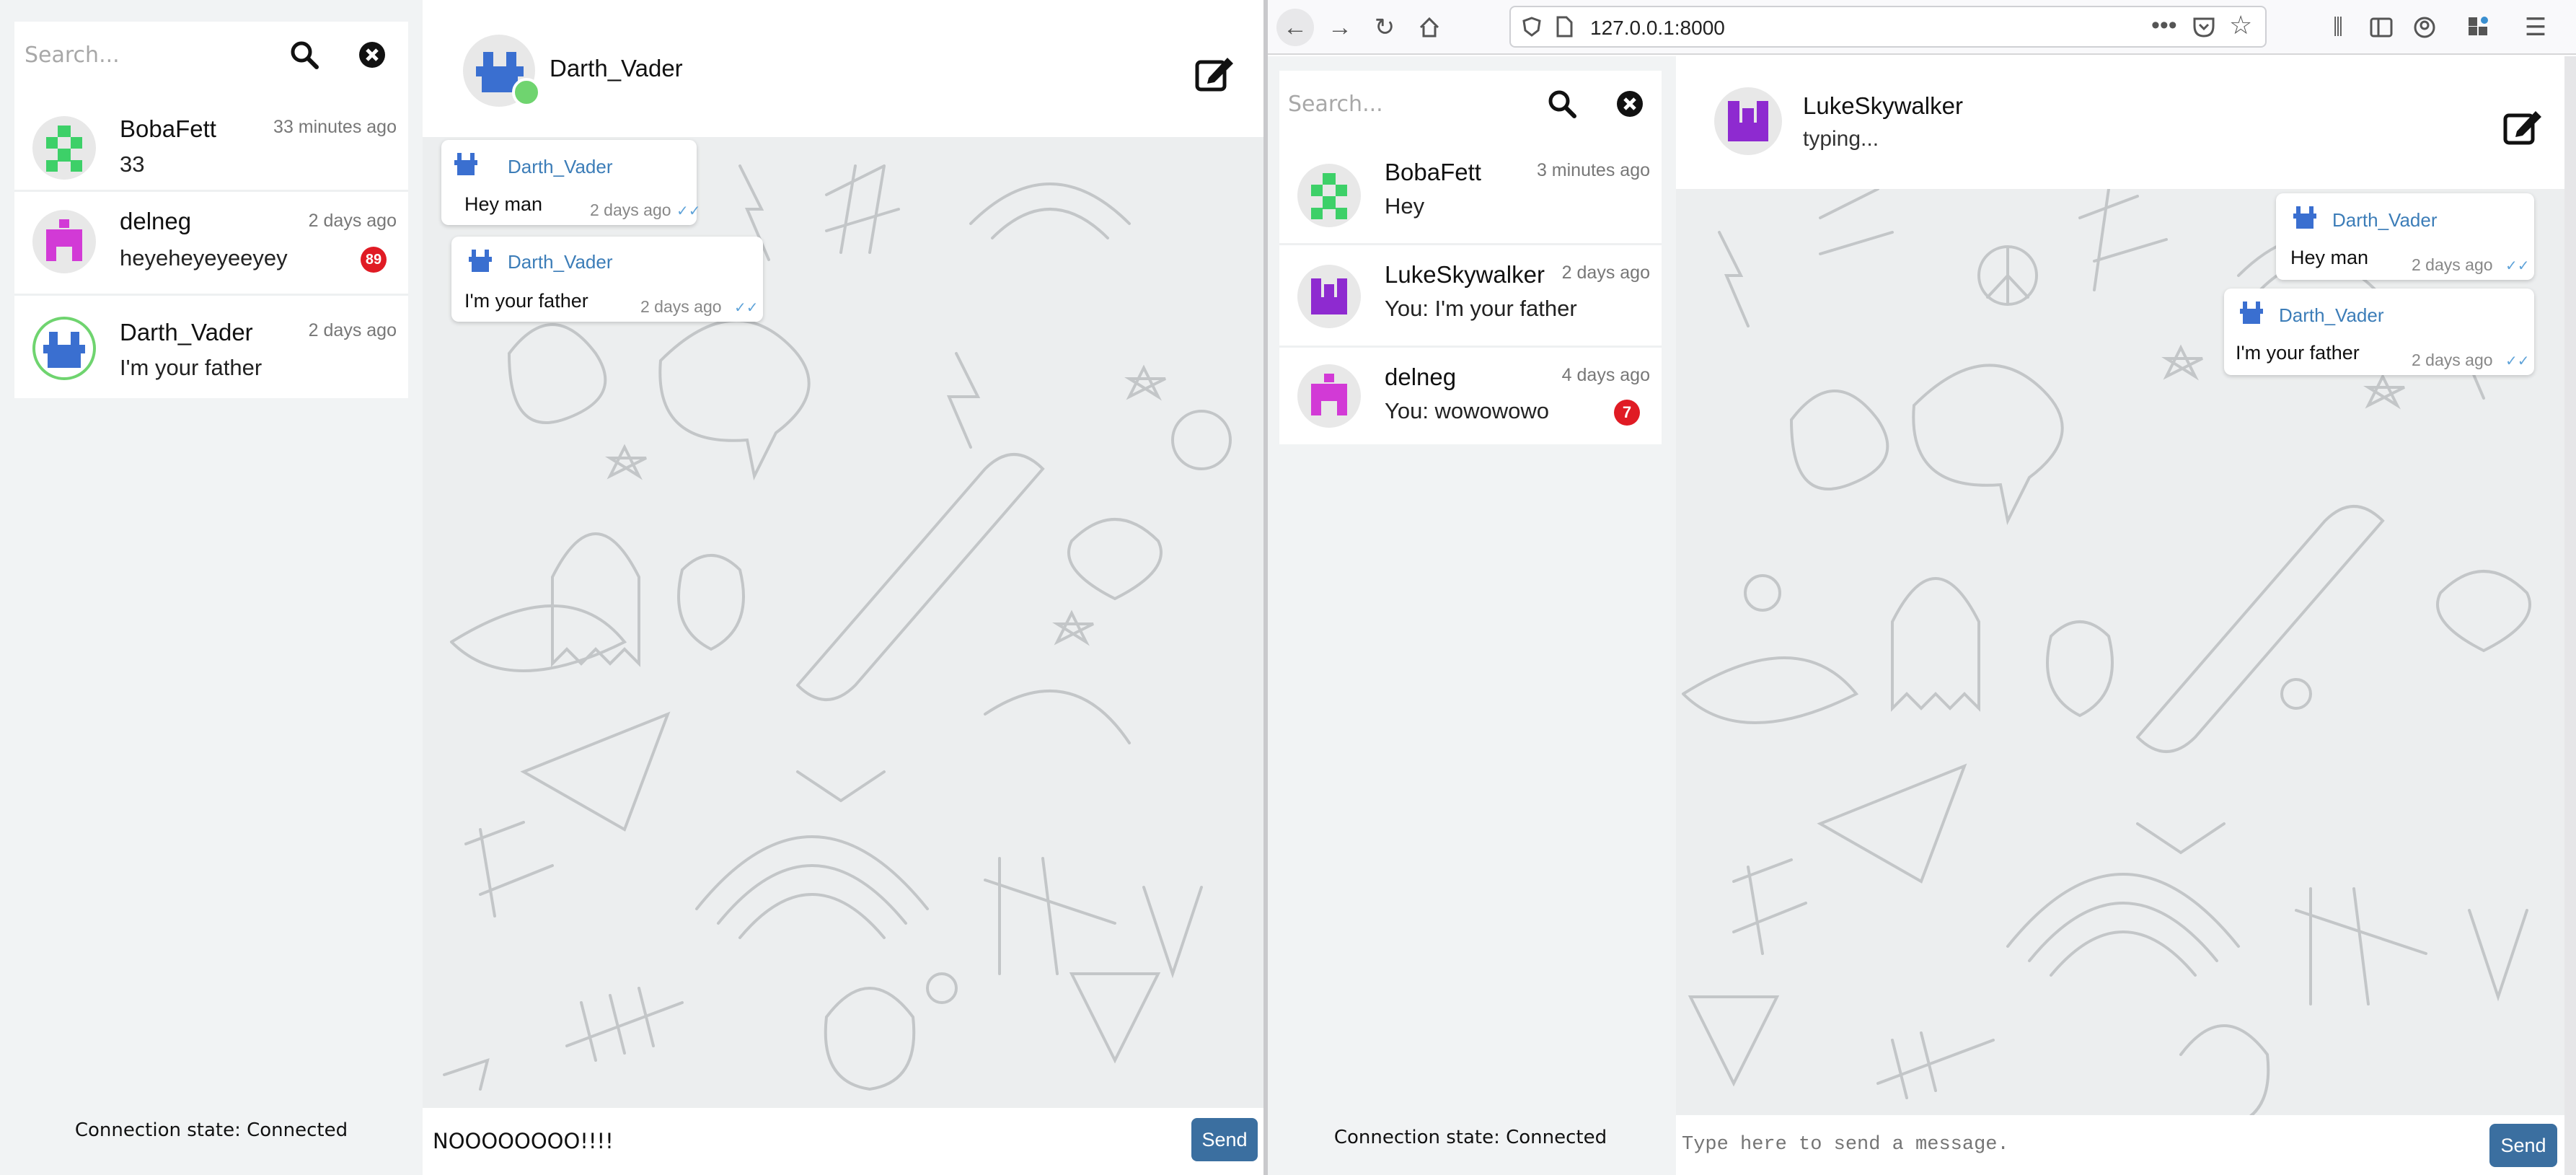  I want to click on library-icon: ⫼, so click(2338, 28).